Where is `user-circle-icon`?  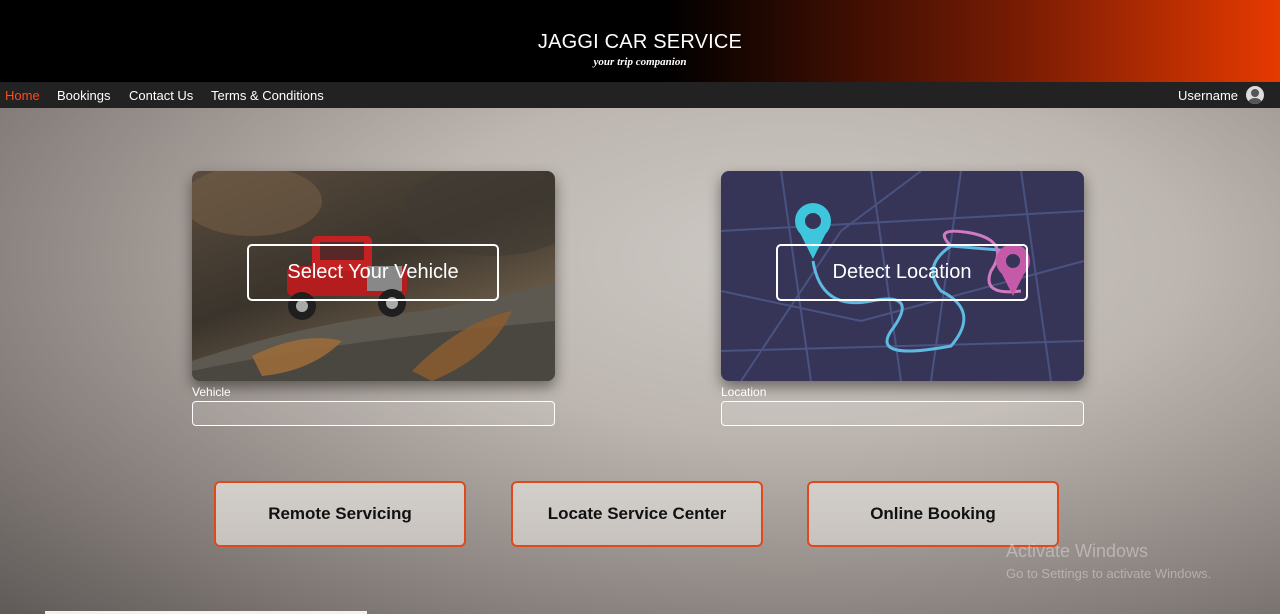
user-circle-icon is located at coordinates (1255, 95).